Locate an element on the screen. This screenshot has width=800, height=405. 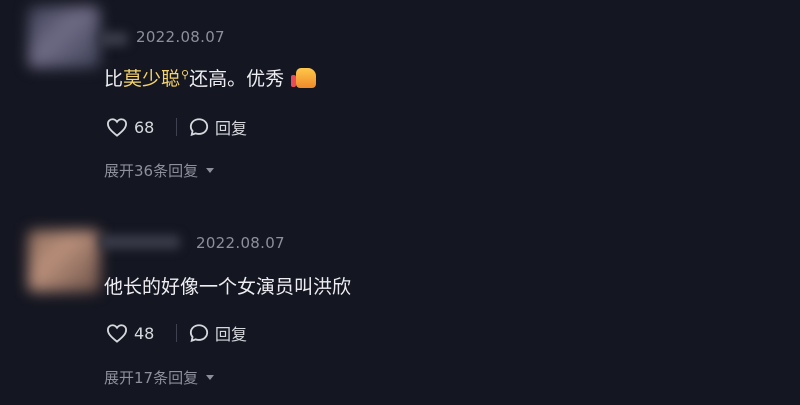
thumbs-up-icon is located at coordinates (304, 78).